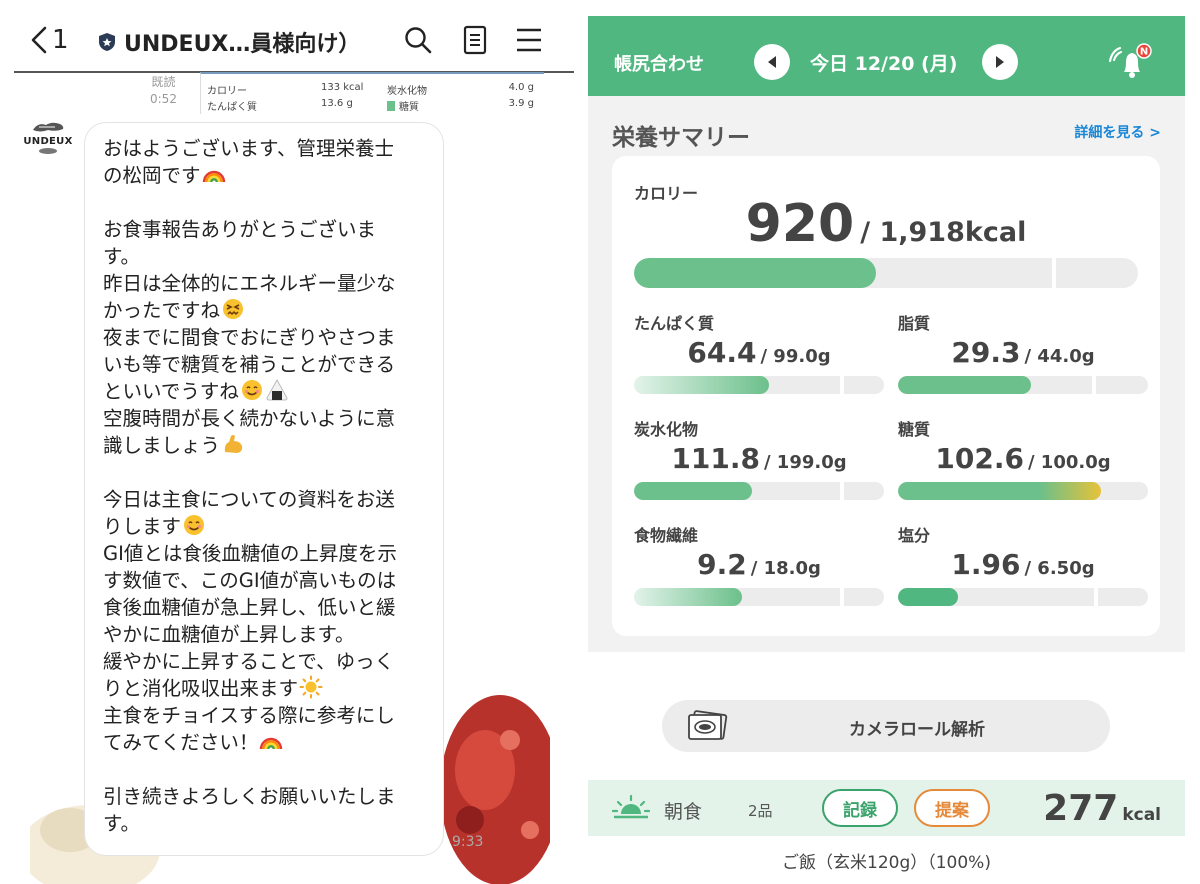 Image resolution: width=1200 pixels, height=884 pixels. I want to click on message-text: りします, so click(142, 526).